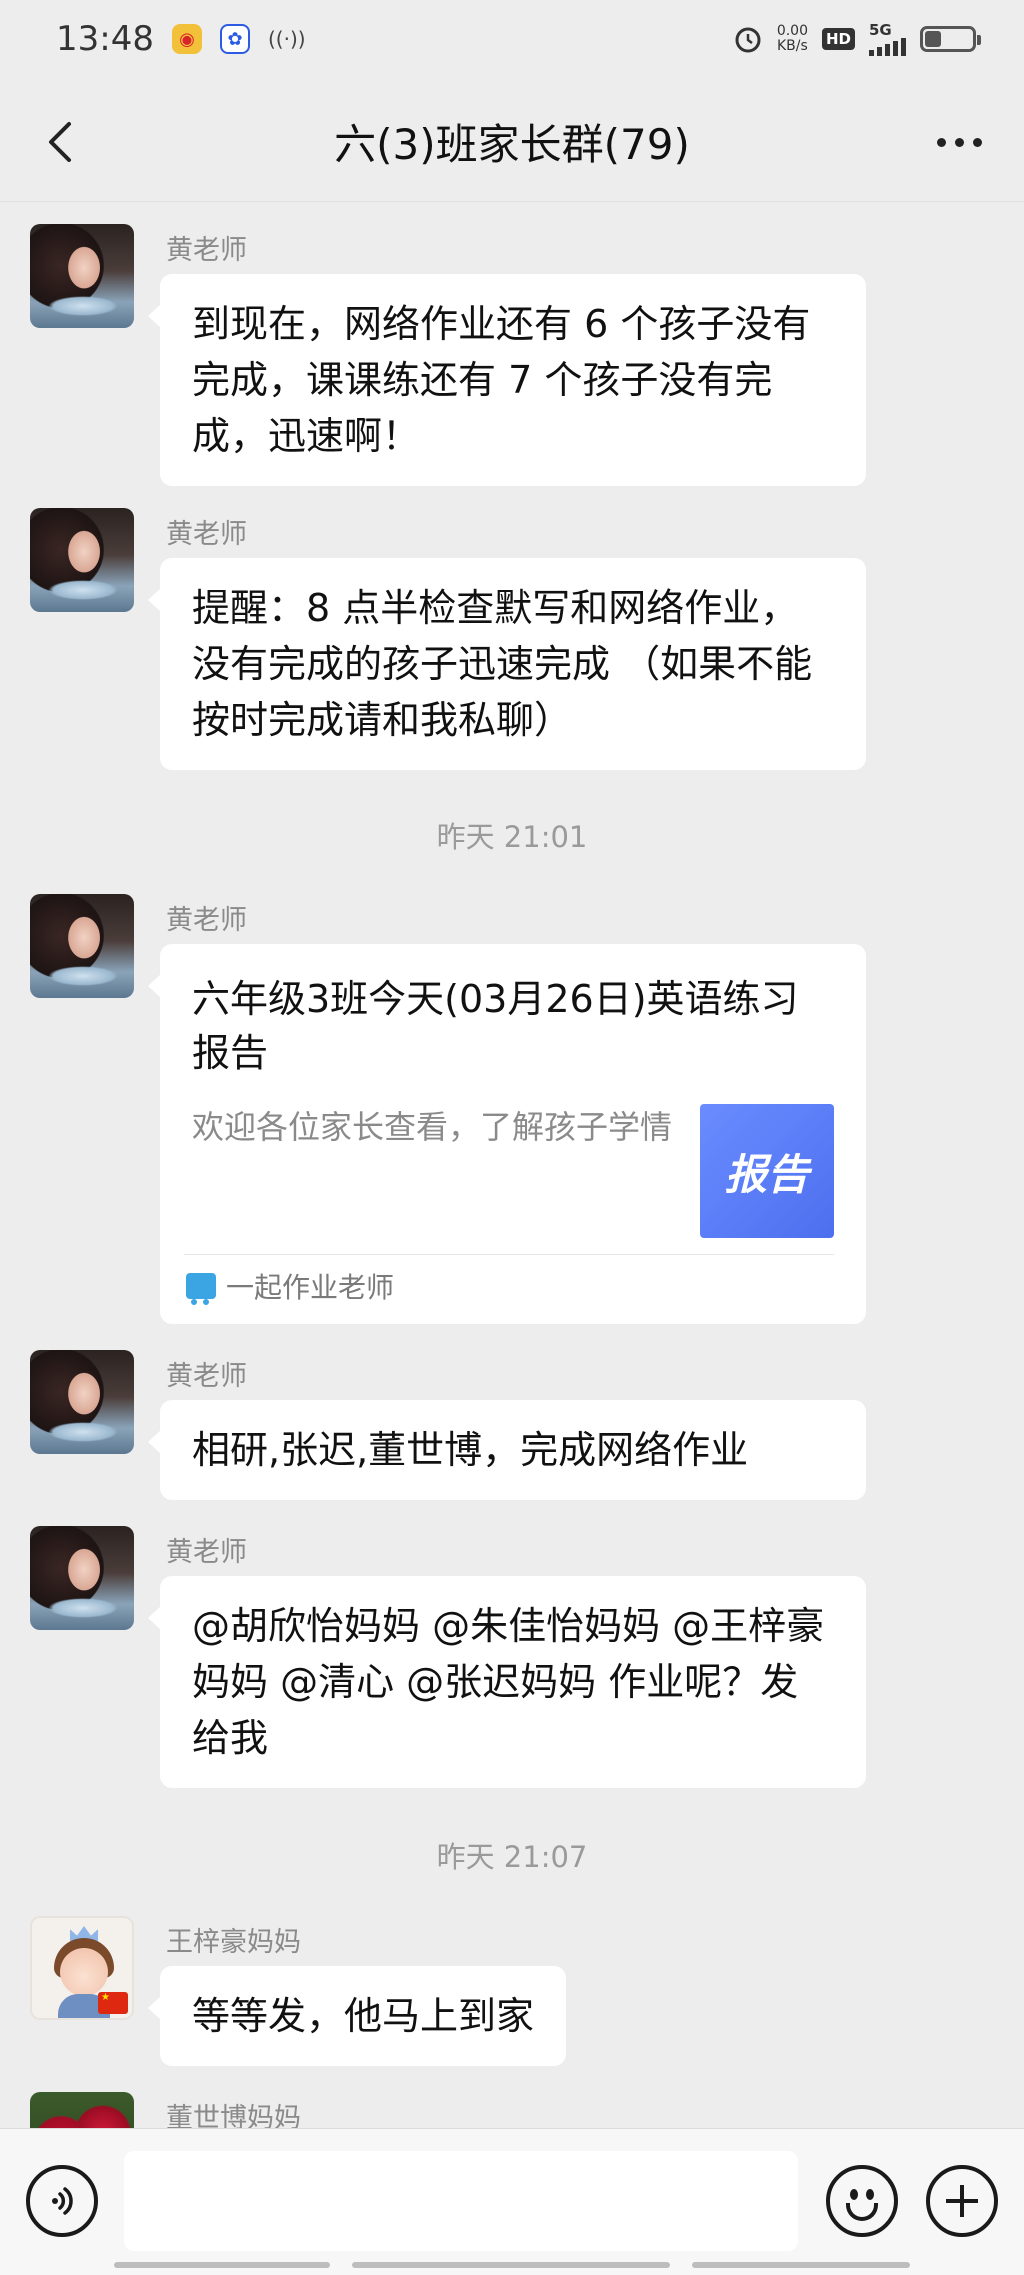 This screenshot has height=2275, width=1024. What do you see at coordinates (880, 29) in the screenshot?
I see `network-type: 5G` at bounding box center [880, 29].